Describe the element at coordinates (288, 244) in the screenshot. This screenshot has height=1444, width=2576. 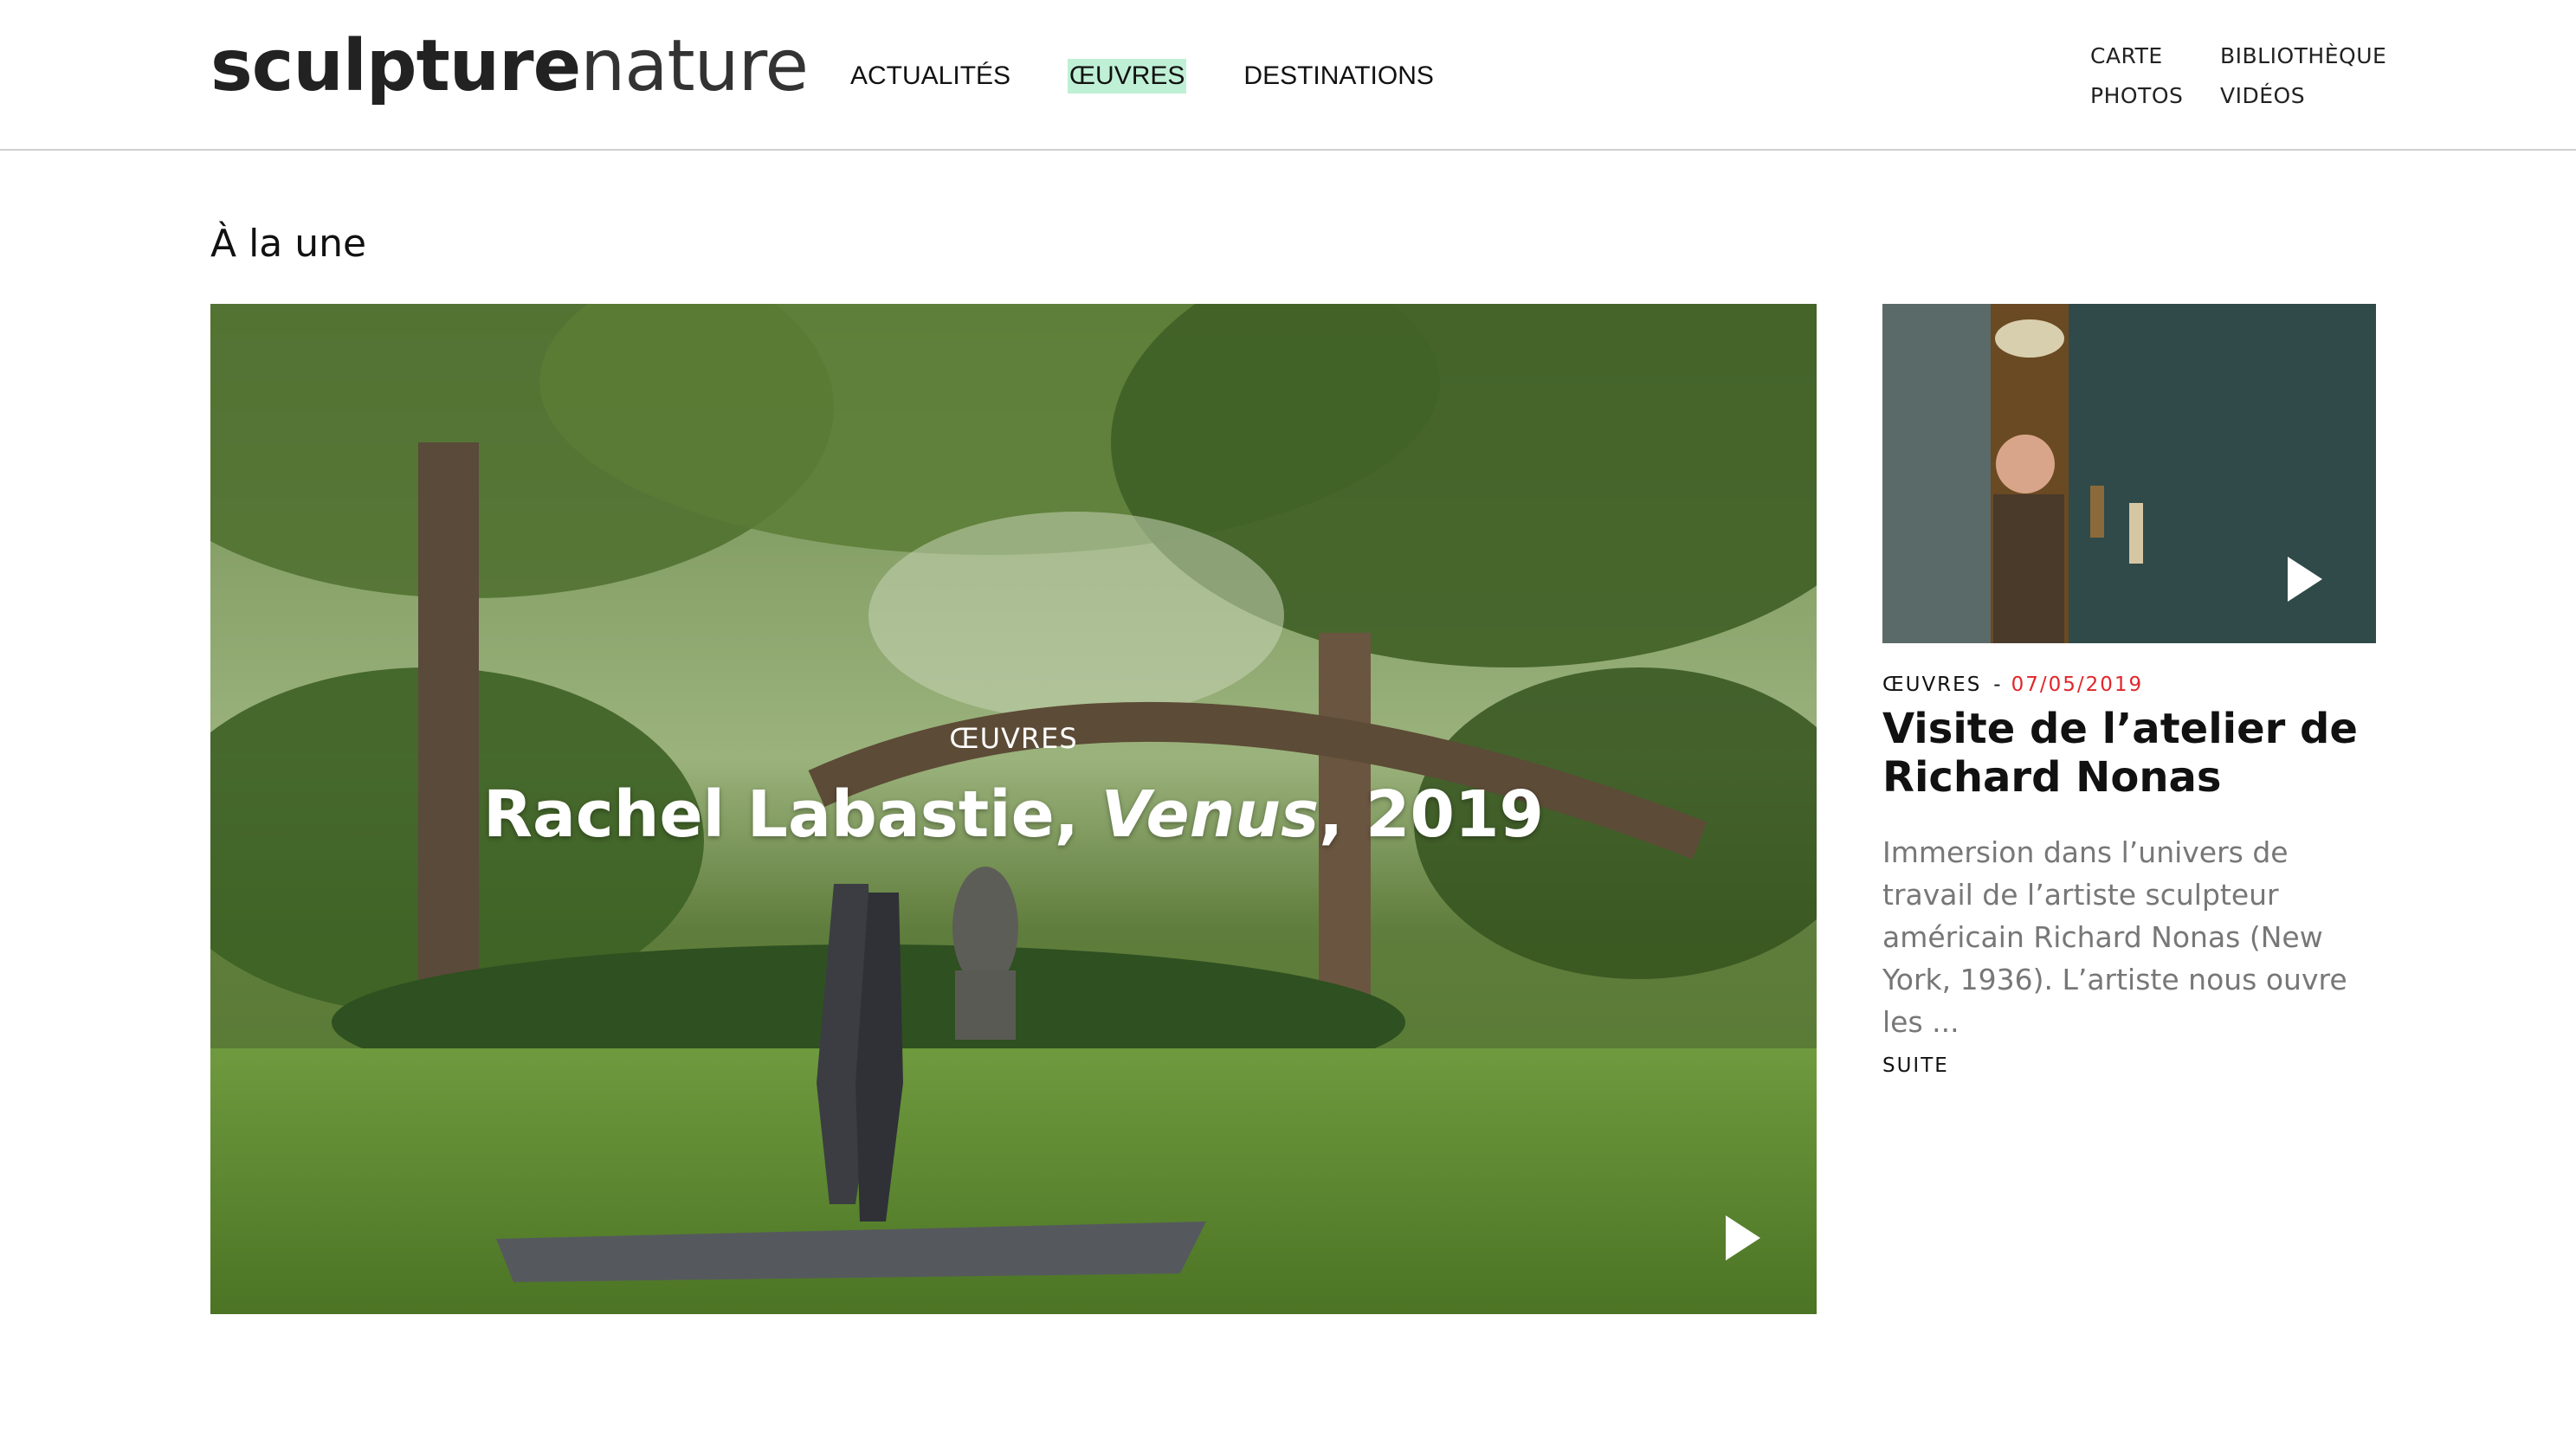
I see `section-title: À la une` at that location.